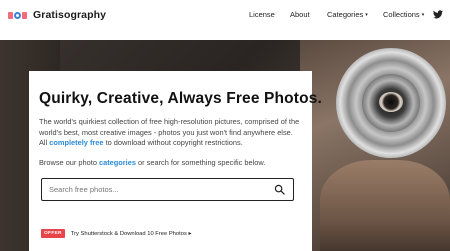  What do you see at coordinates (70, 15) in the screenshot?
I see `logo-text: Gratisography` at bounding box center [70, 15].